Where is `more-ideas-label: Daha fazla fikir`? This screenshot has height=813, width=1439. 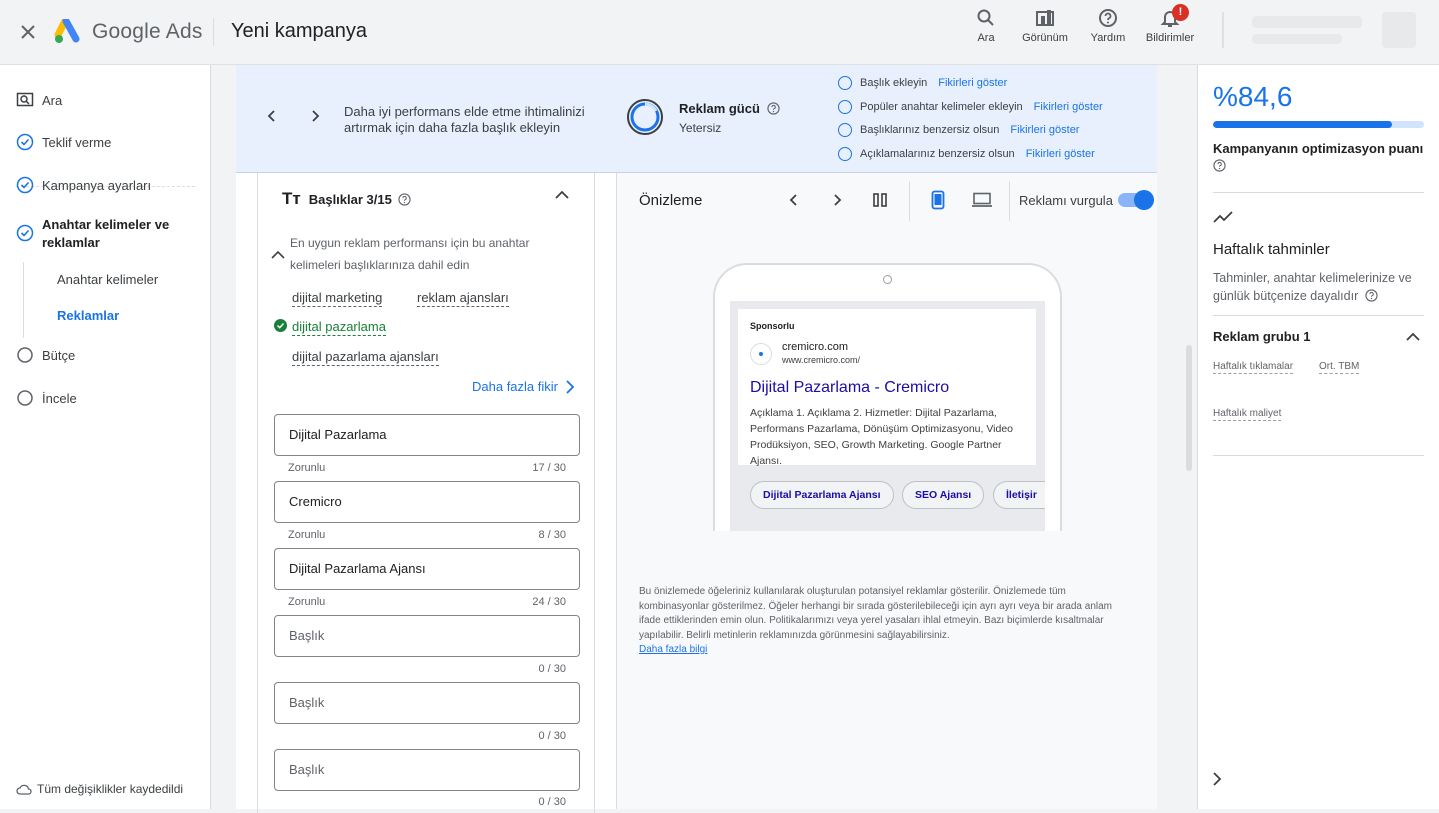
more-ideas-label: Daha fazla fikir is located at coordinates (515, 386).